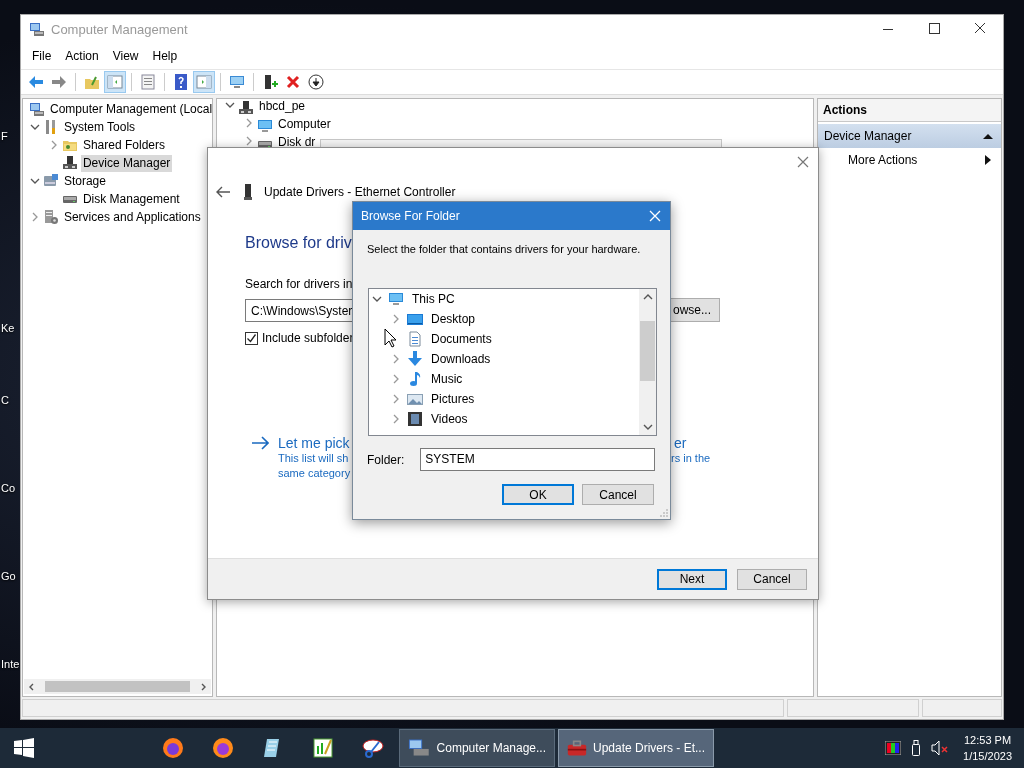 This screenshot has width=1024, height=768. Describe the element at coordinates (314, 473) in the screenshot. I see `description-text: same category` at that location.